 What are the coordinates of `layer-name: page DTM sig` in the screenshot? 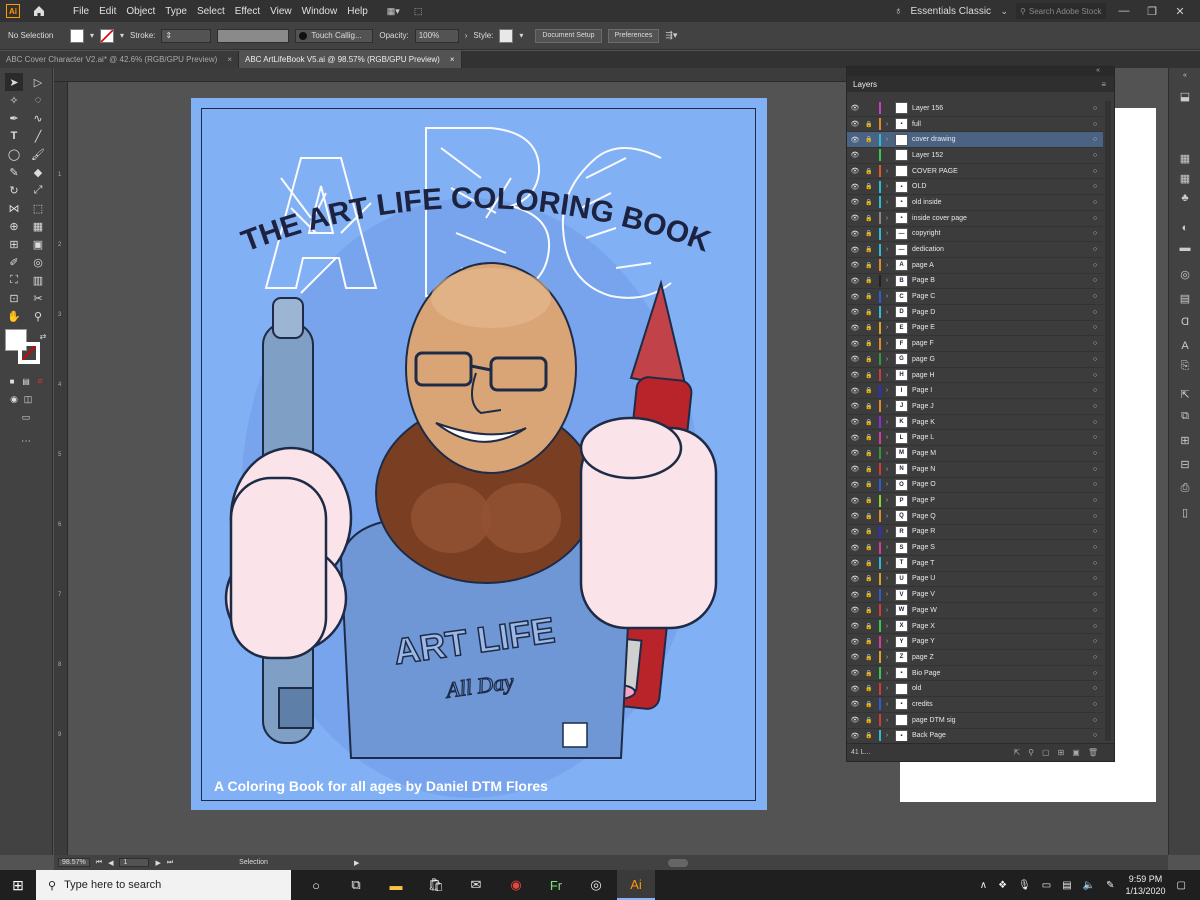 It's located at (999, 720).